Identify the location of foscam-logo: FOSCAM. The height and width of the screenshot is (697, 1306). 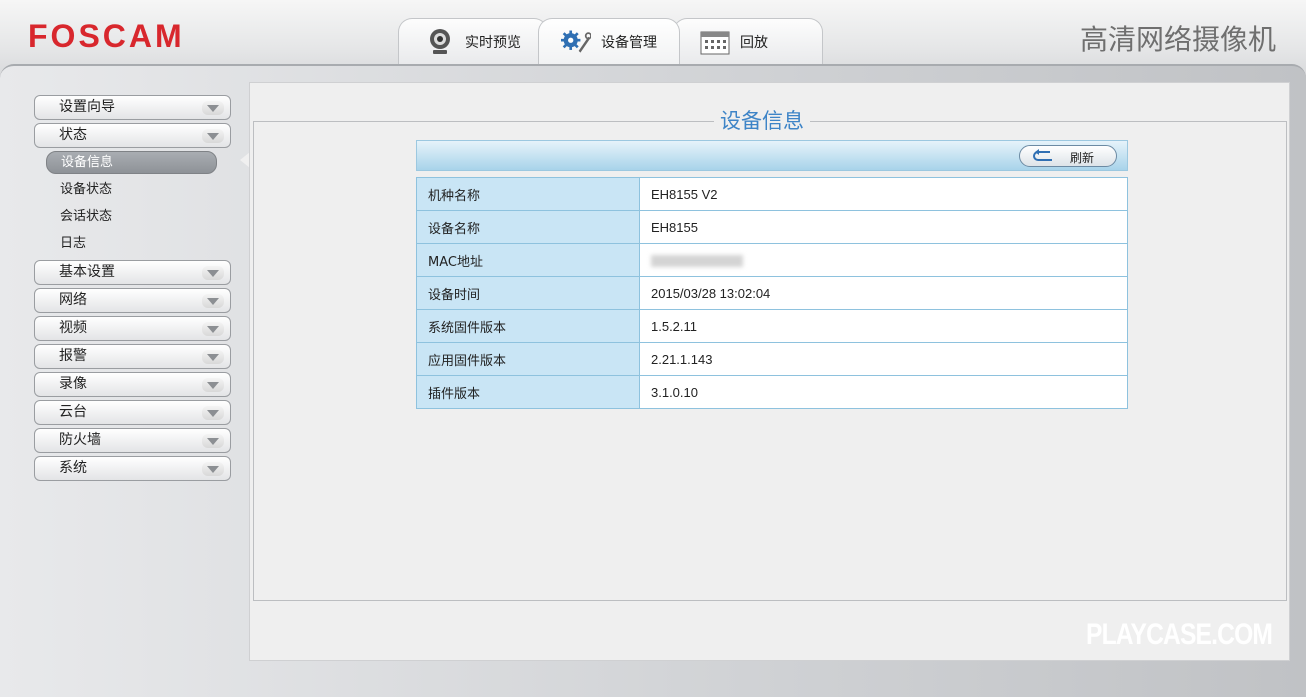
(106, 36).